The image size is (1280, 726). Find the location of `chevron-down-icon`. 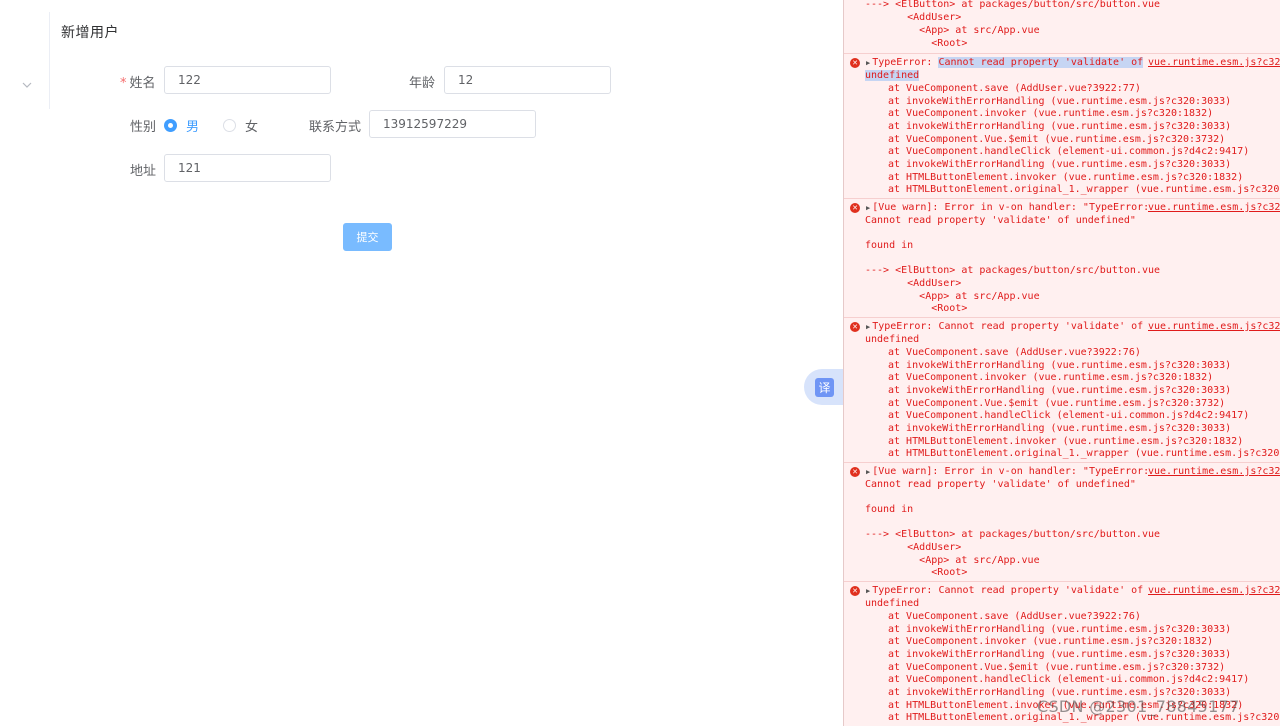

chevron-down-icon is located at coordinates (27, 85).